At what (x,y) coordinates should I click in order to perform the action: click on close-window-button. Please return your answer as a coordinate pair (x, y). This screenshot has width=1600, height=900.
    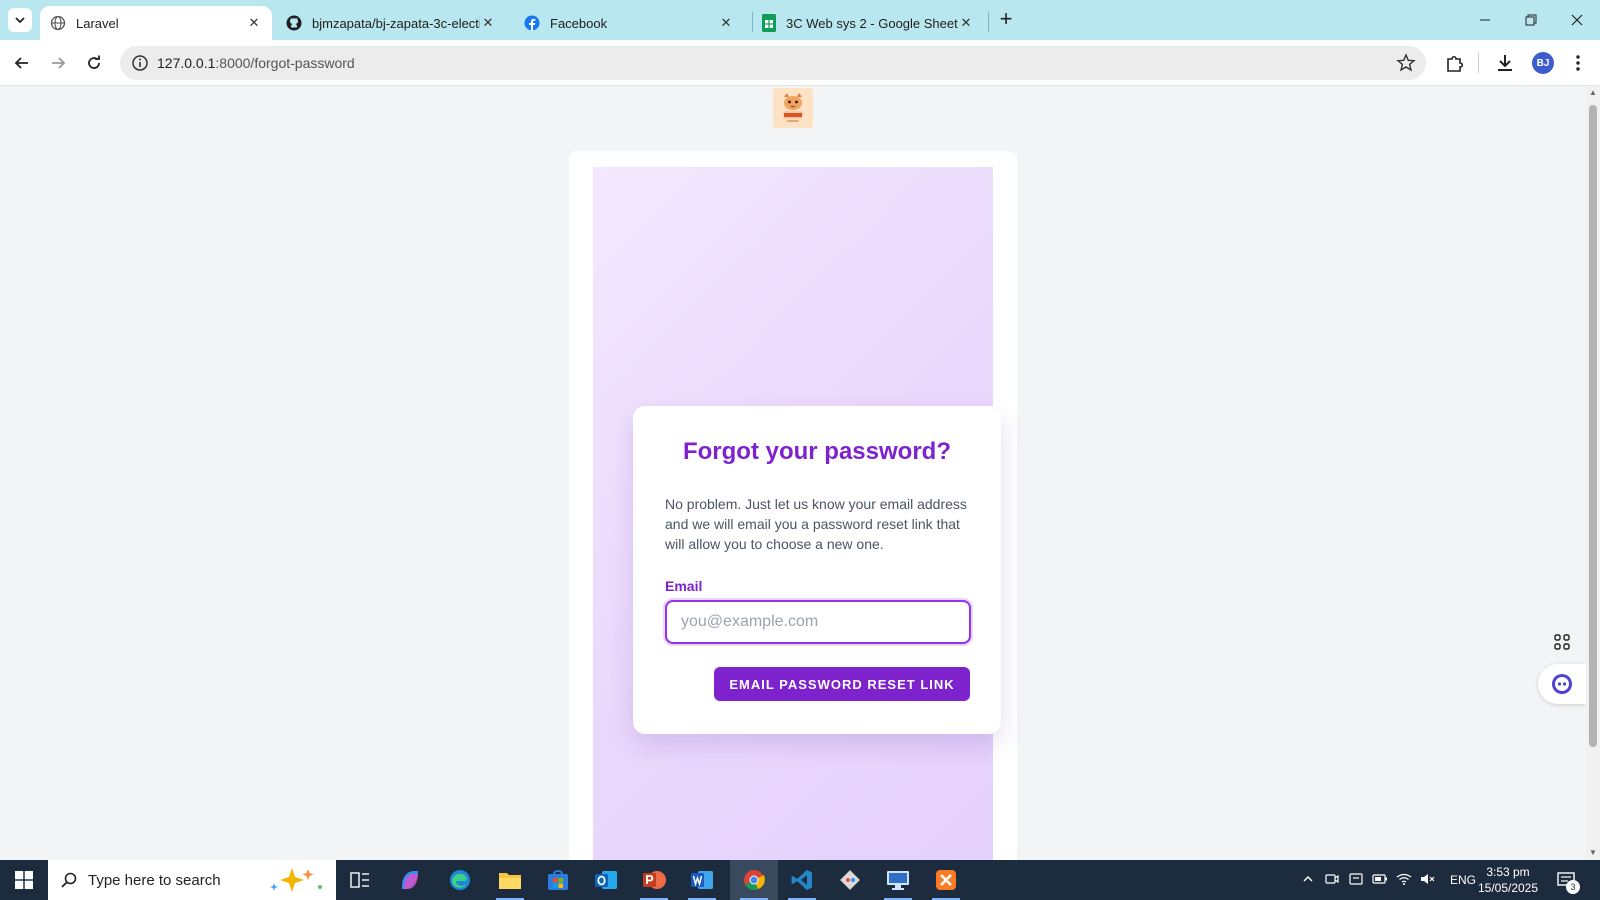
    Looking at the image, I should click on (1577, 20).